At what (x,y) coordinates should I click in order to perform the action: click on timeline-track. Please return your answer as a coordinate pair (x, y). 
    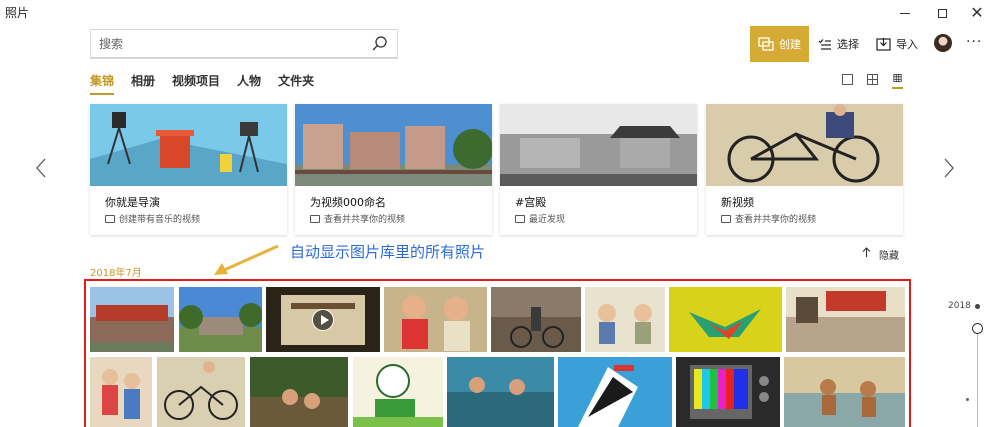
    Looking at the image, I should click on (977, 378).